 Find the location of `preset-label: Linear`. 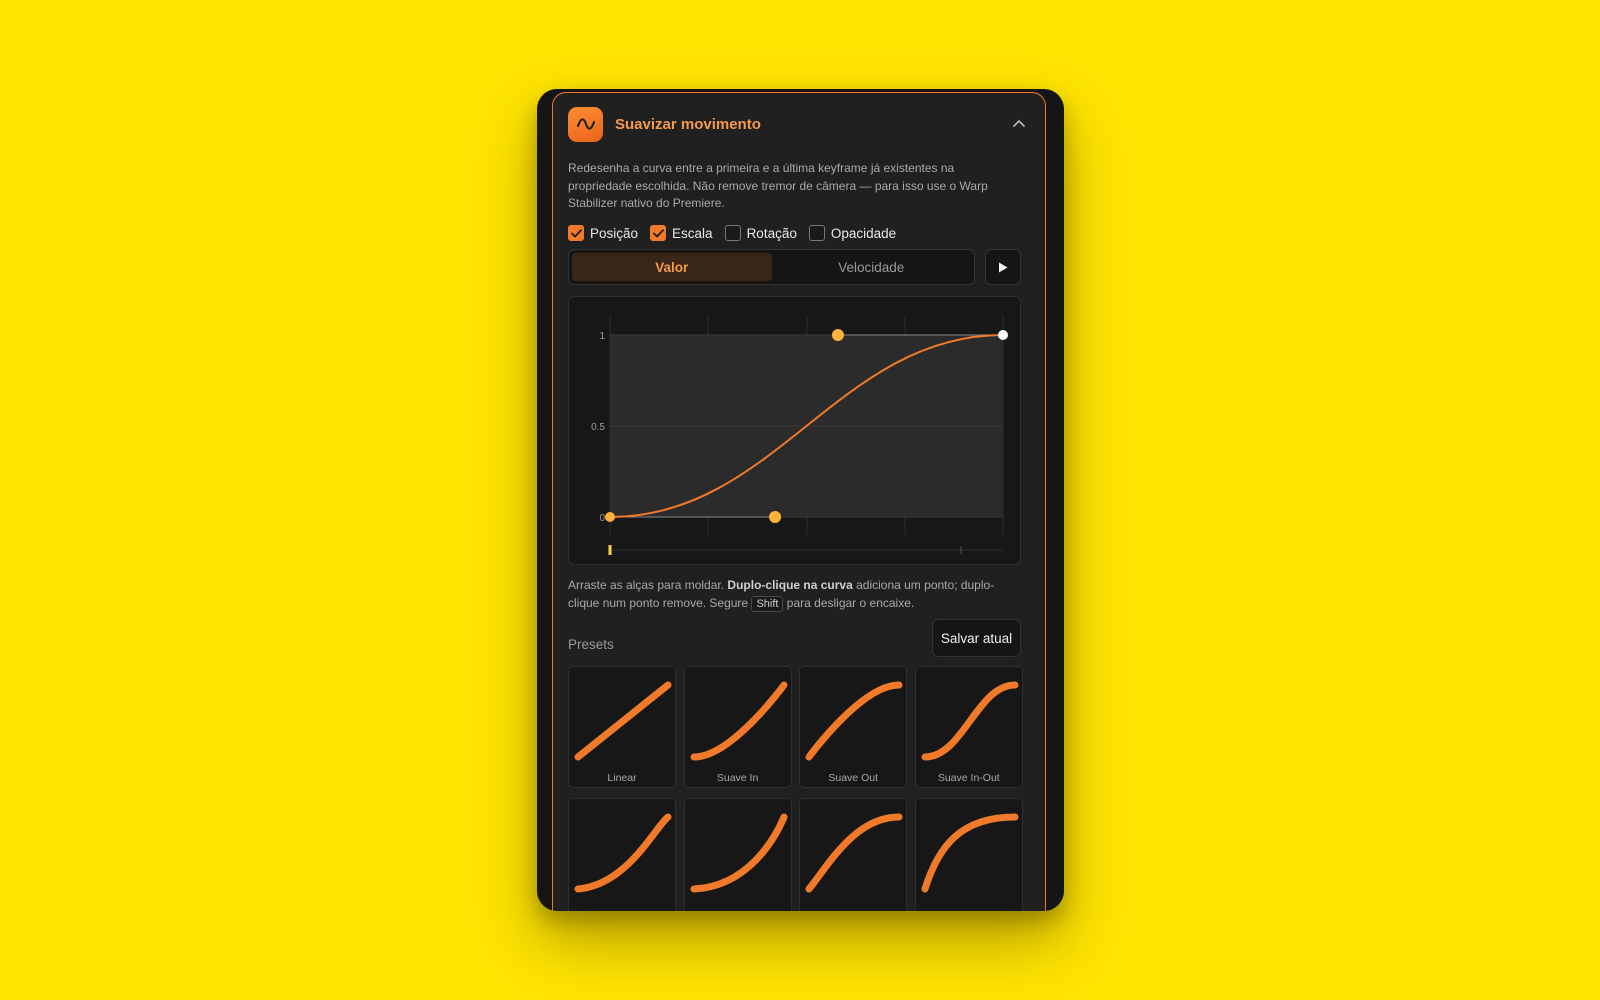

preset-label: Linear is located at coordinates (622, 778).